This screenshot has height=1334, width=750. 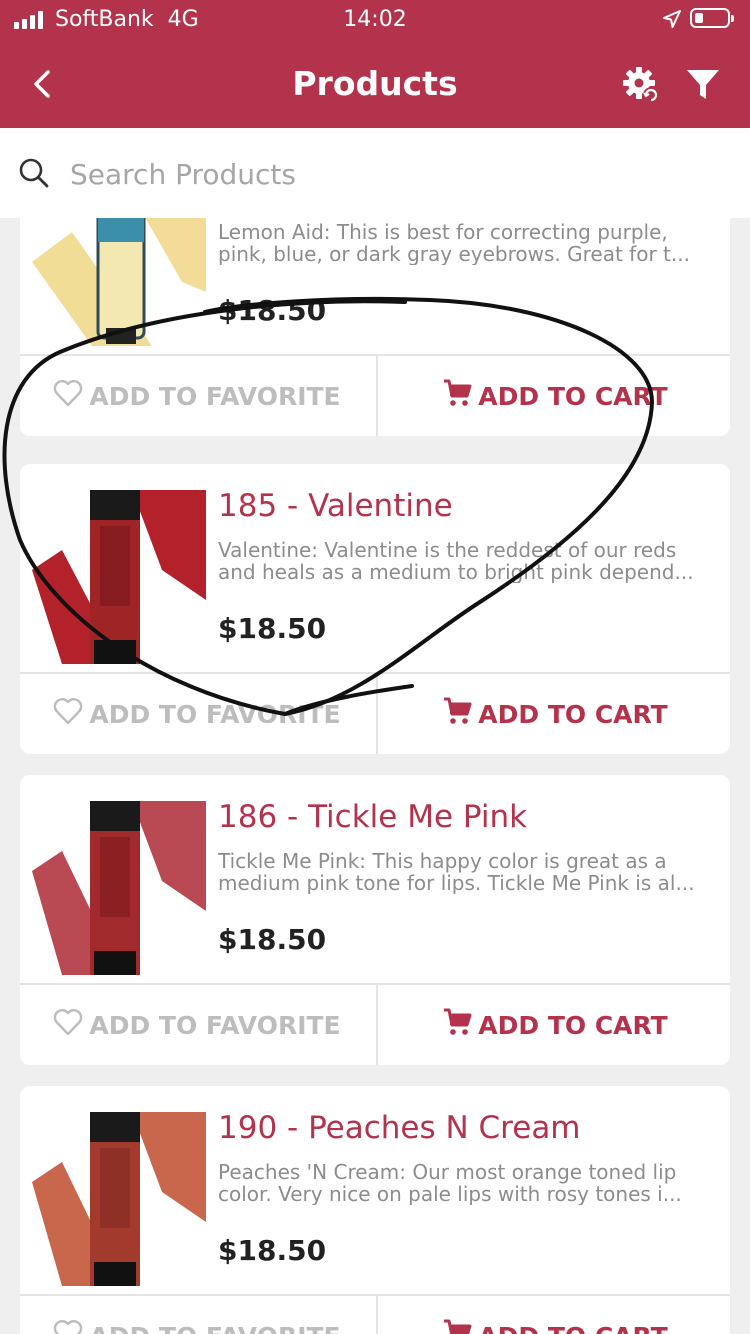 I want to click on battery-icon, so click(x=712, y=18).